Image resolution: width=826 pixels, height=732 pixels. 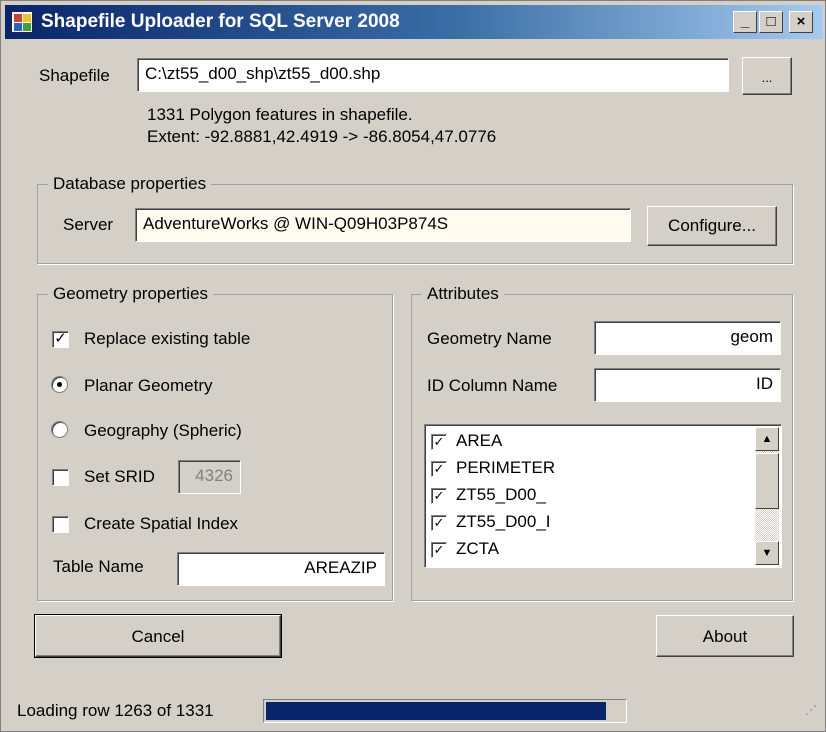 I want to click on resize-grip-icon: ⋰, so click(x=811, y=710).